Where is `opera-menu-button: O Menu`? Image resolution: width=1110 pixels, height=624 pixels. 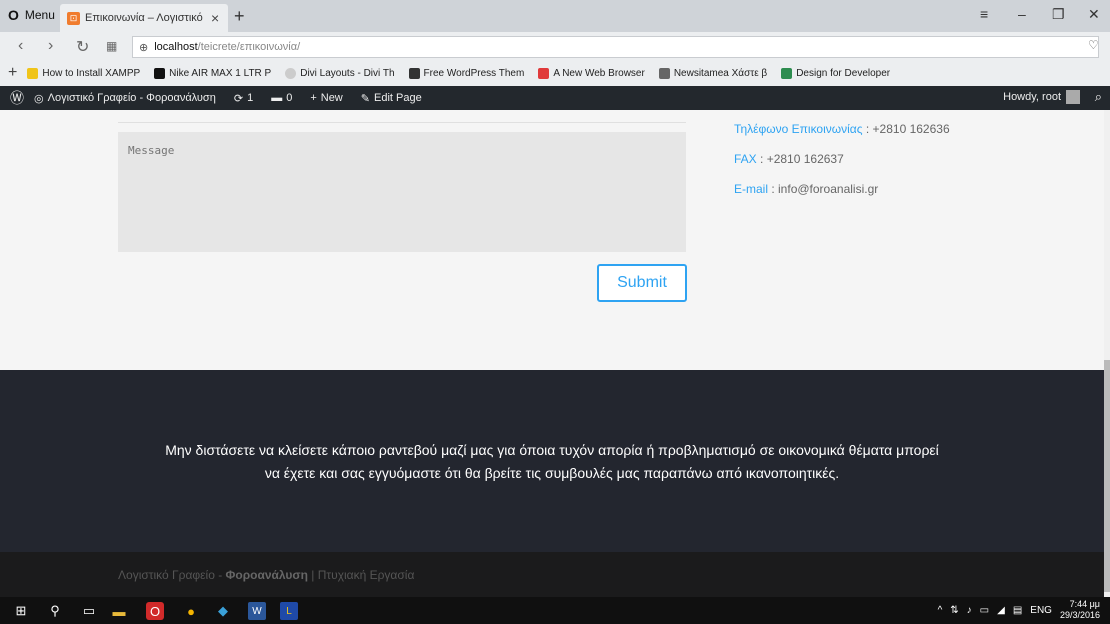 opera-menu-button: O Menu is located at coordinates (31, 15).